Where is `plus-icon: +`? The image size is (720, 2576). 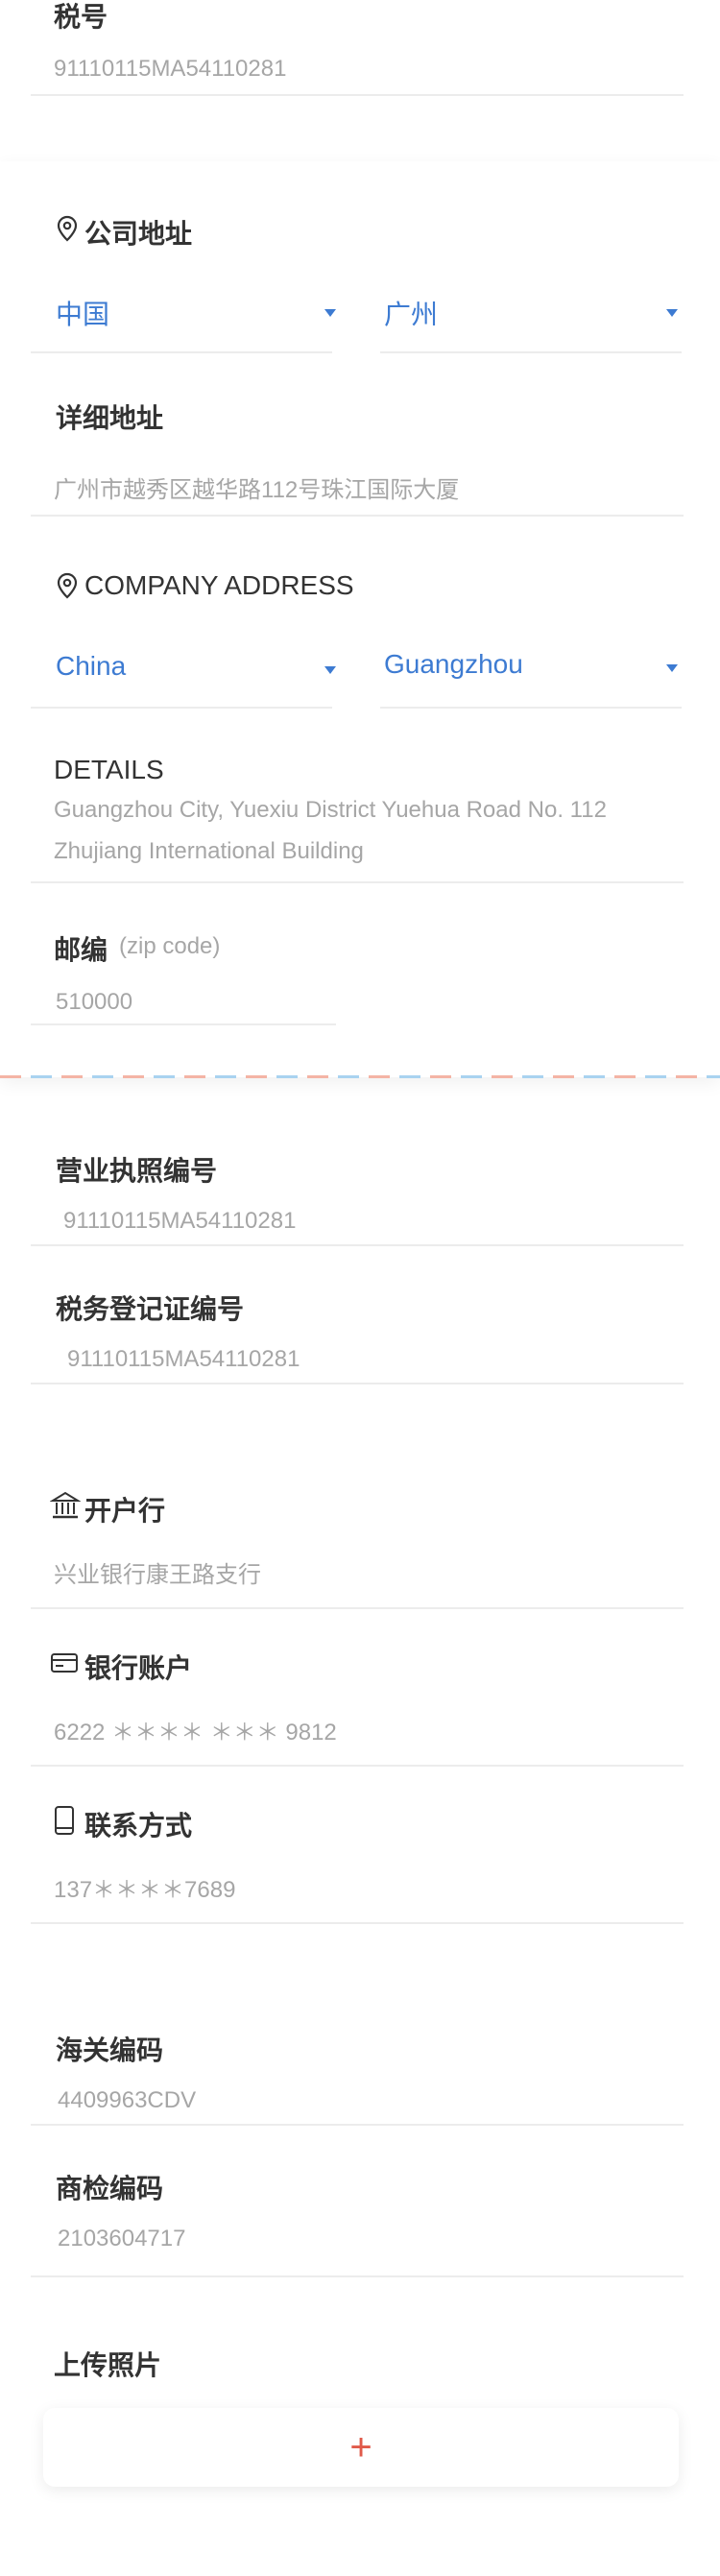
plus-icon: + is located at coordinates (360, 2447).